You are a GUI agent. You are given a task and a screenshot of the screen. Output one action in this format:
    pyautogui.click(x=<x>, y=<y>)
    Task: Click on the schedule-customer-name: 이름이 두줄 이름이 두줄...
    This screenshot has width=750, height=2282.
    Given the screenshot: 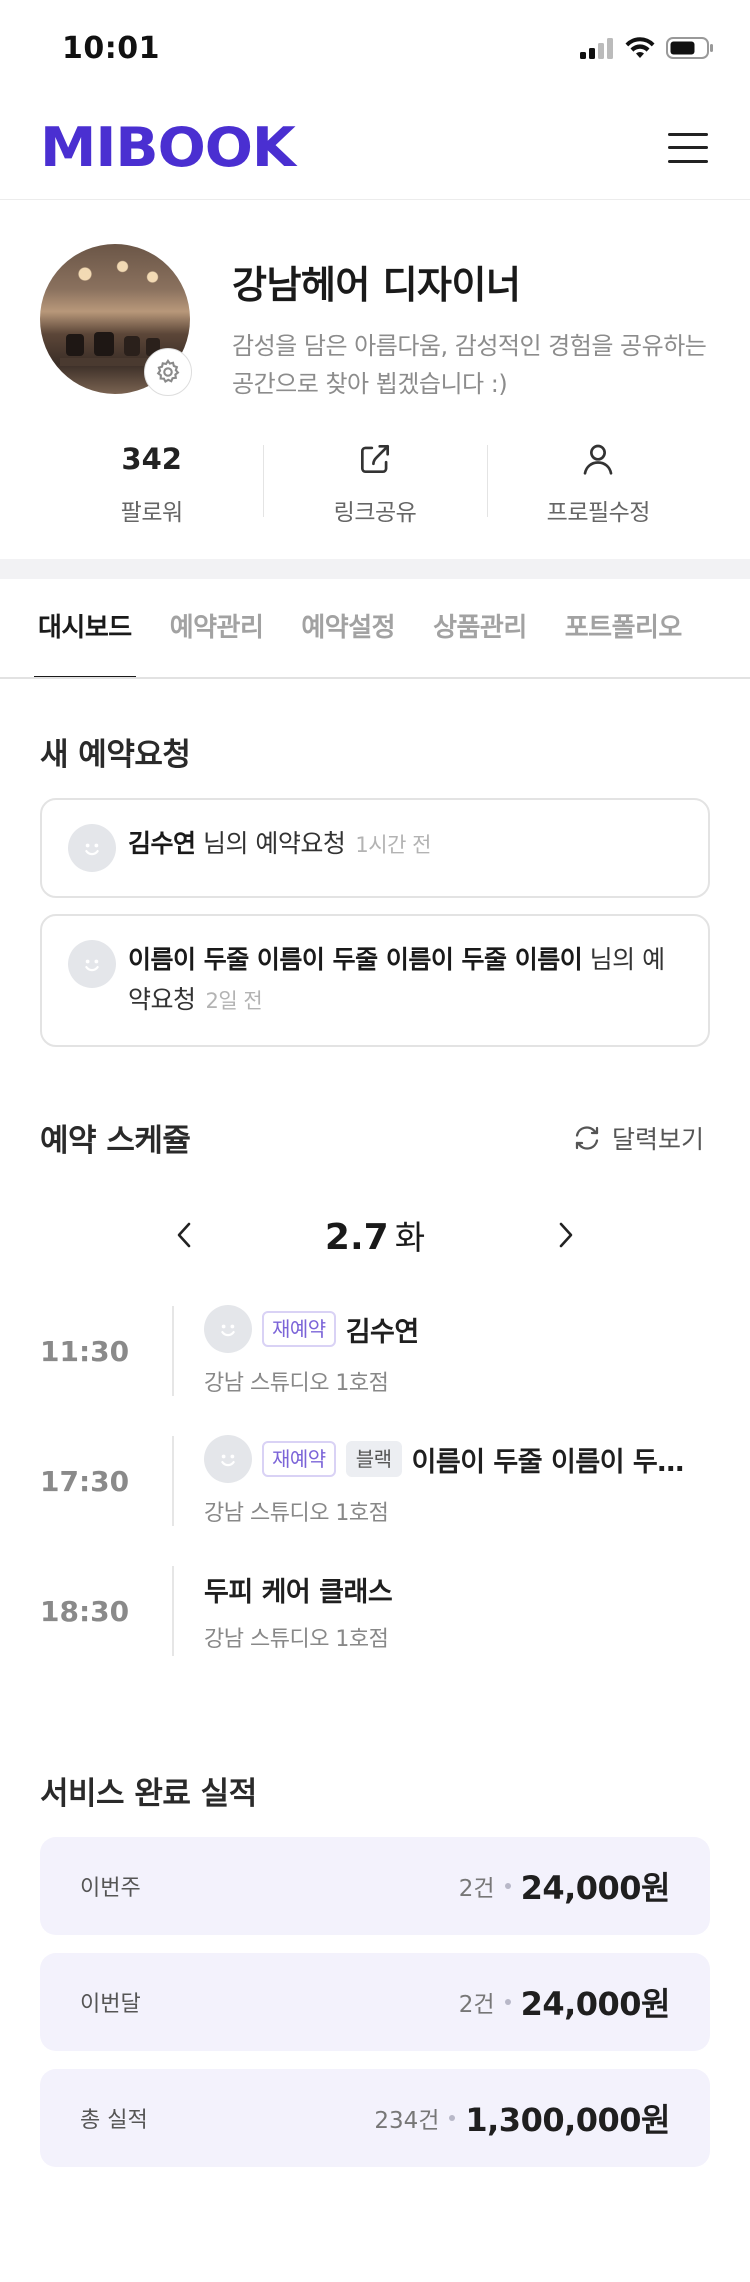 What is the action you would take?
    pyautogui.click(x=551, y=1462)
    